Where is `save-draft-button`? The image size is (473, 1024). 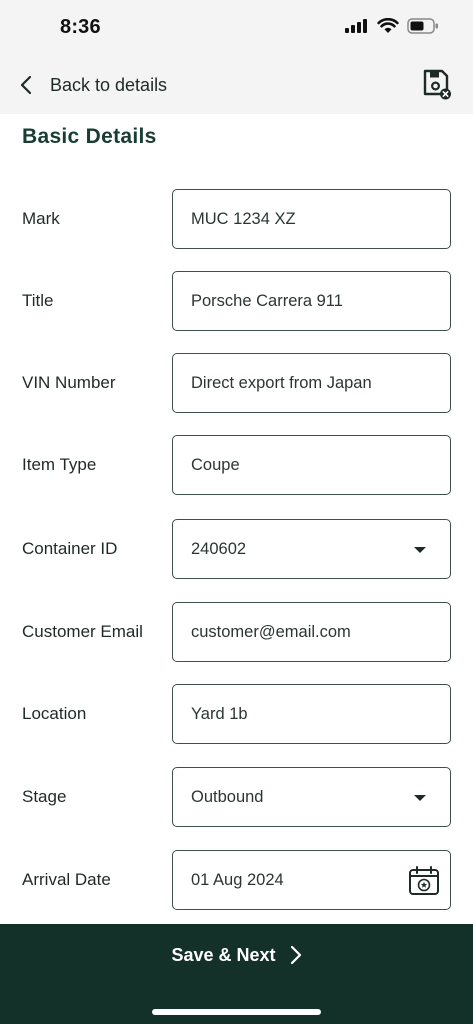 save-draft-button is located at coordinates (437, 84).